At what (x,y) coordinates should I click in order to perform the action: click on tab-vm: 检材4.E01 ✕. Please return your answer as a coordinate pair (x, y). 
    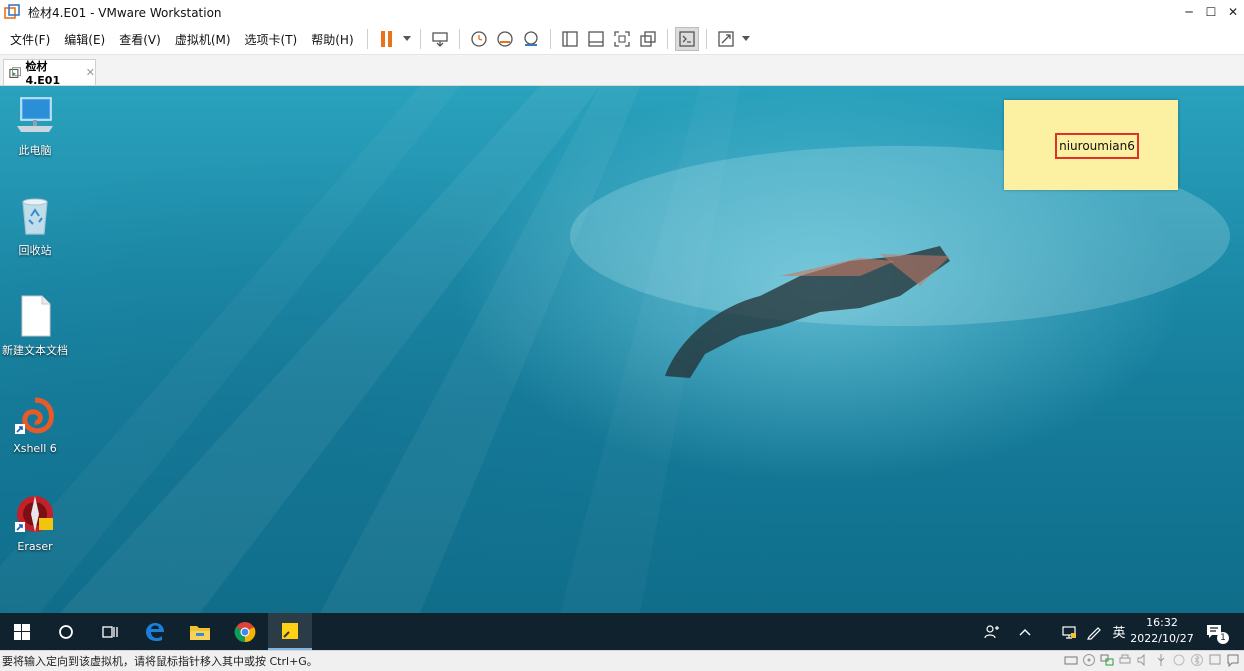
    Looking at the image, I should click on (49, 73).